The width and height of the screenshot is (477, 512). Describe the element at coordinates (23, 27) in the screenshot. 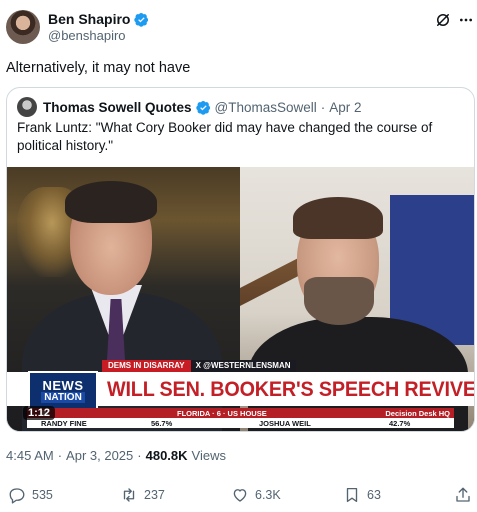

I see `author-avatar` at that location.